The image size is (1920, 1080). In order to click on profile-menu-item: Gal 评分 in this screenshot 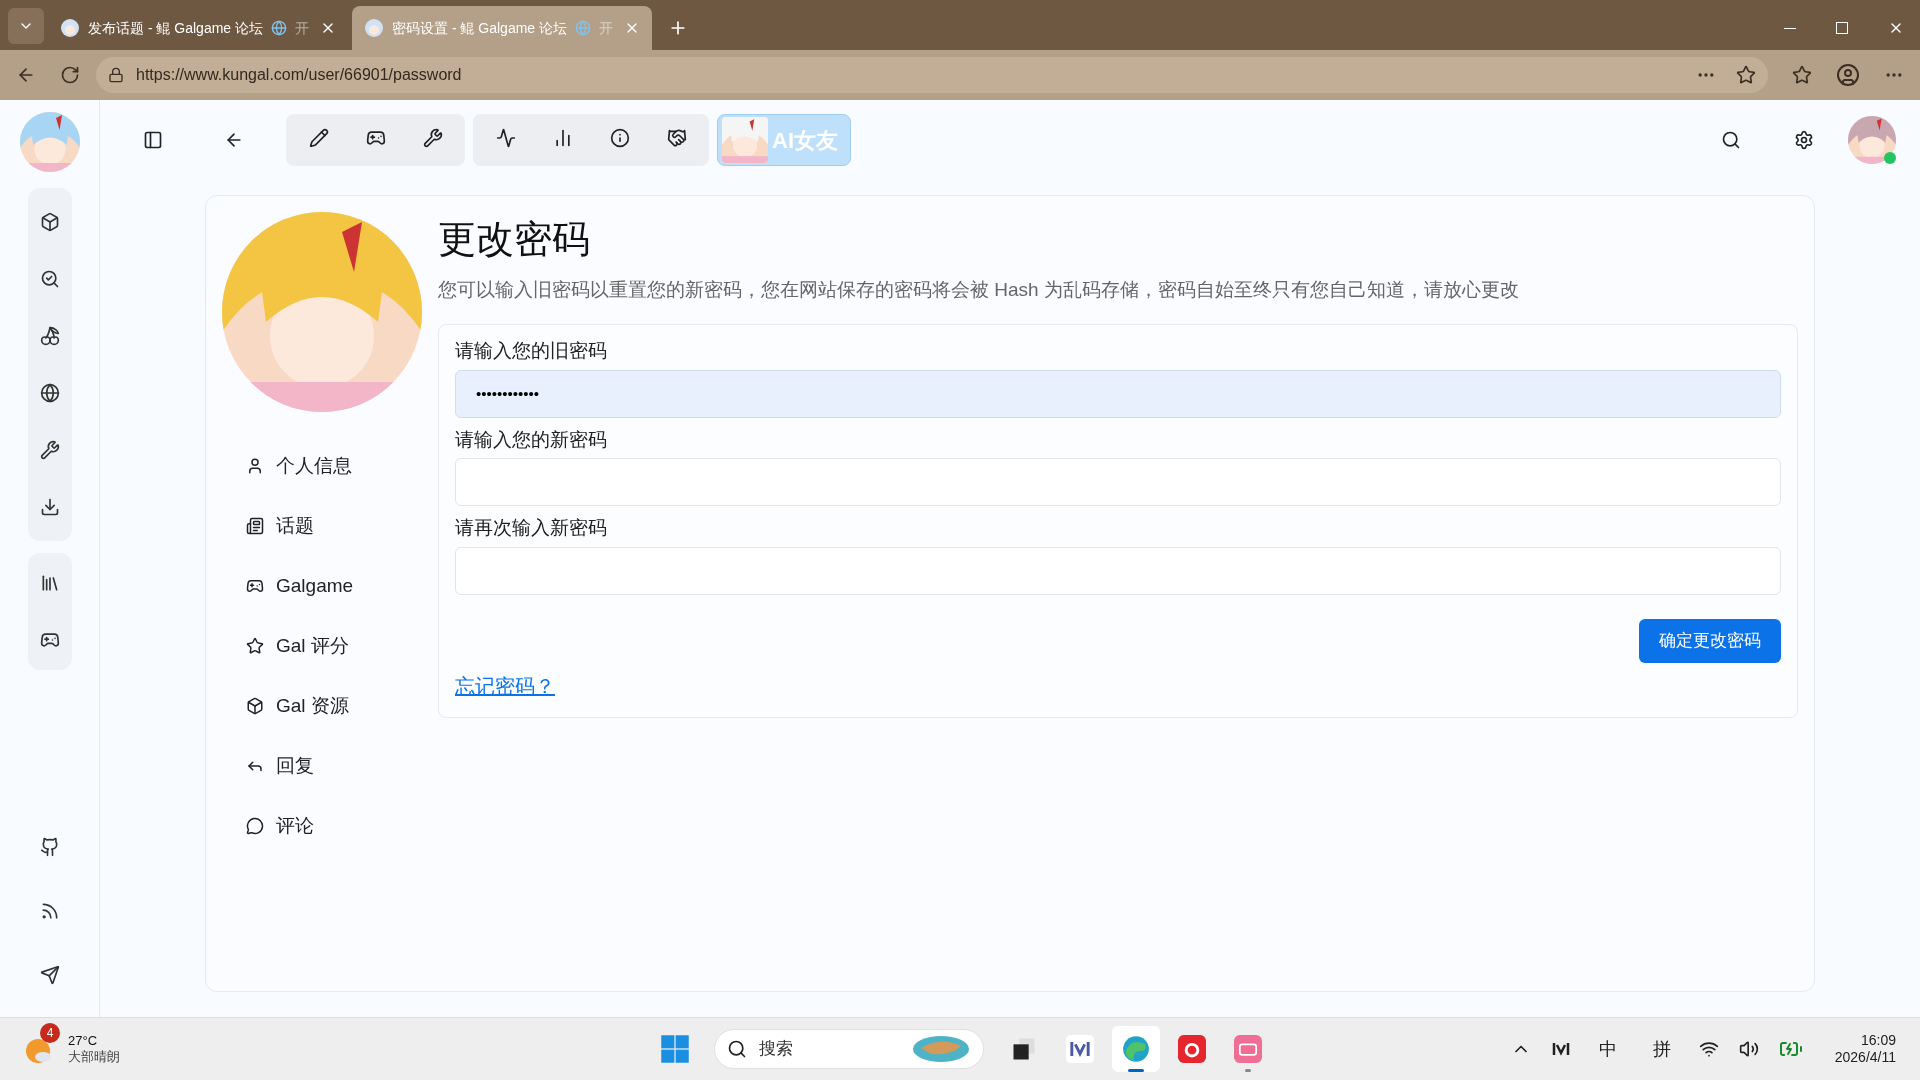, I will do `click(334, 646)`.